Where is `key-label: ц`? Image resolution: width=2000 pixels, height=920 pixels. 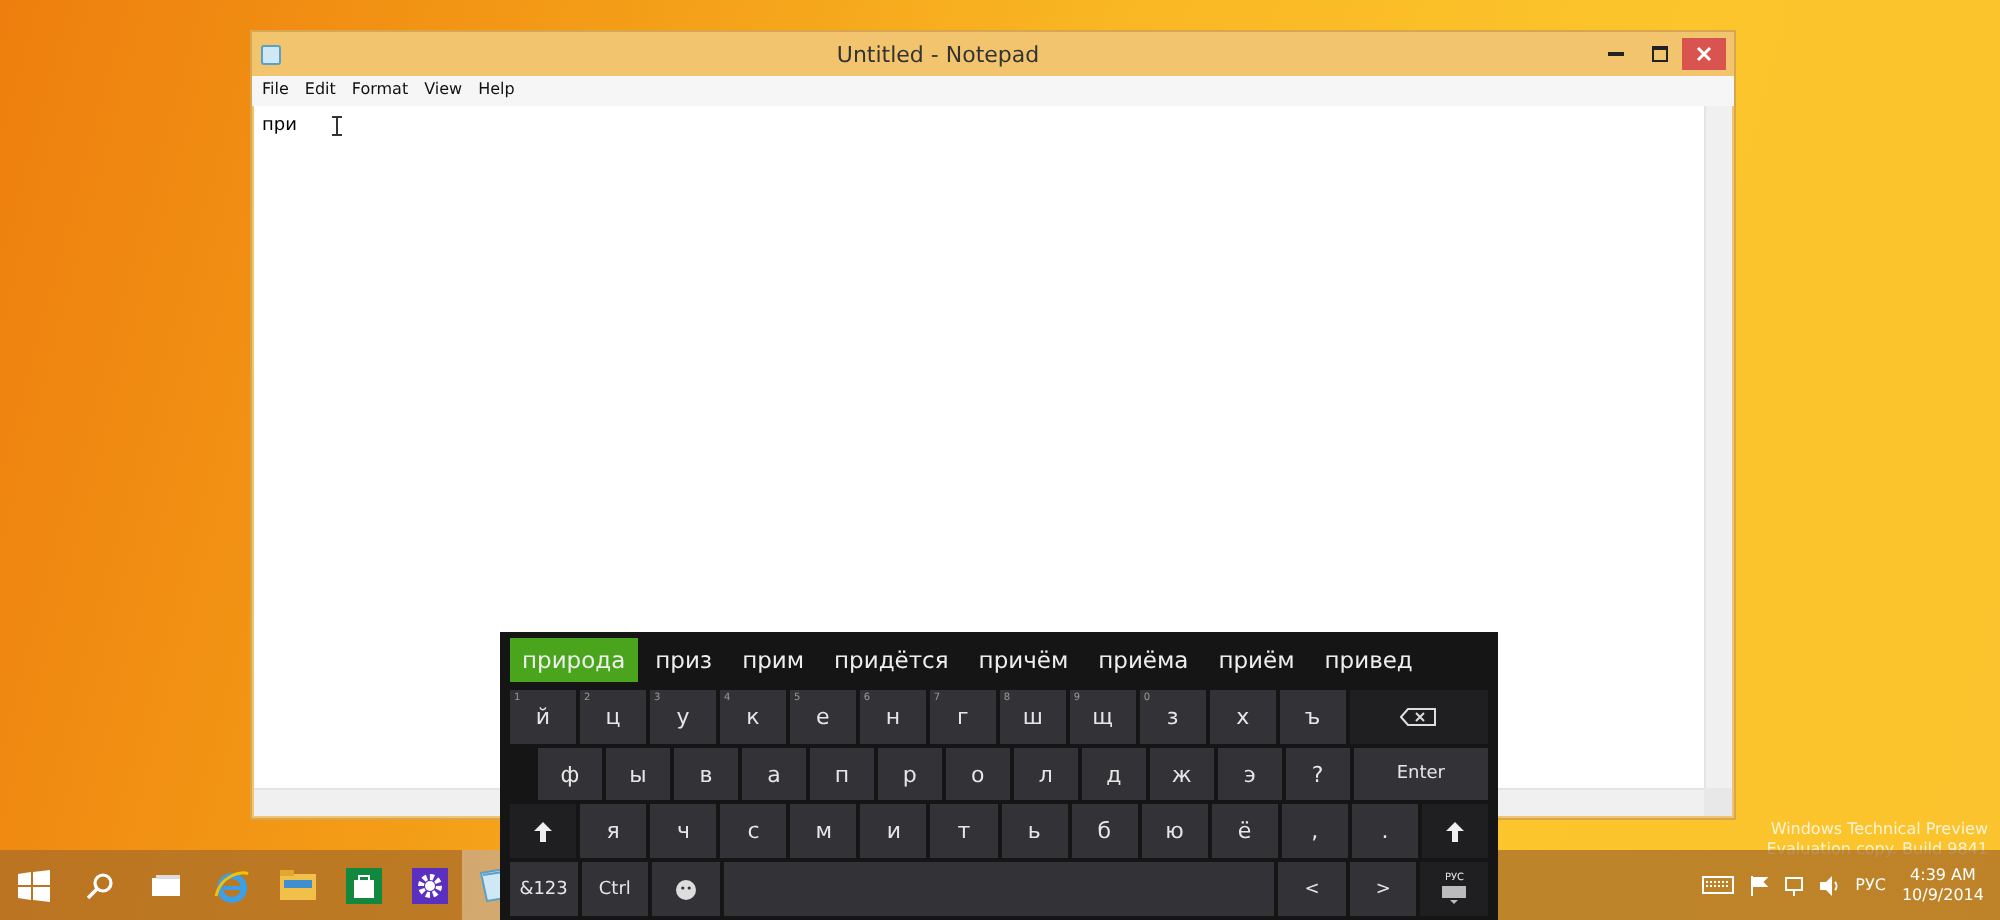
key-label: ц is located at coordinates (613, 716).